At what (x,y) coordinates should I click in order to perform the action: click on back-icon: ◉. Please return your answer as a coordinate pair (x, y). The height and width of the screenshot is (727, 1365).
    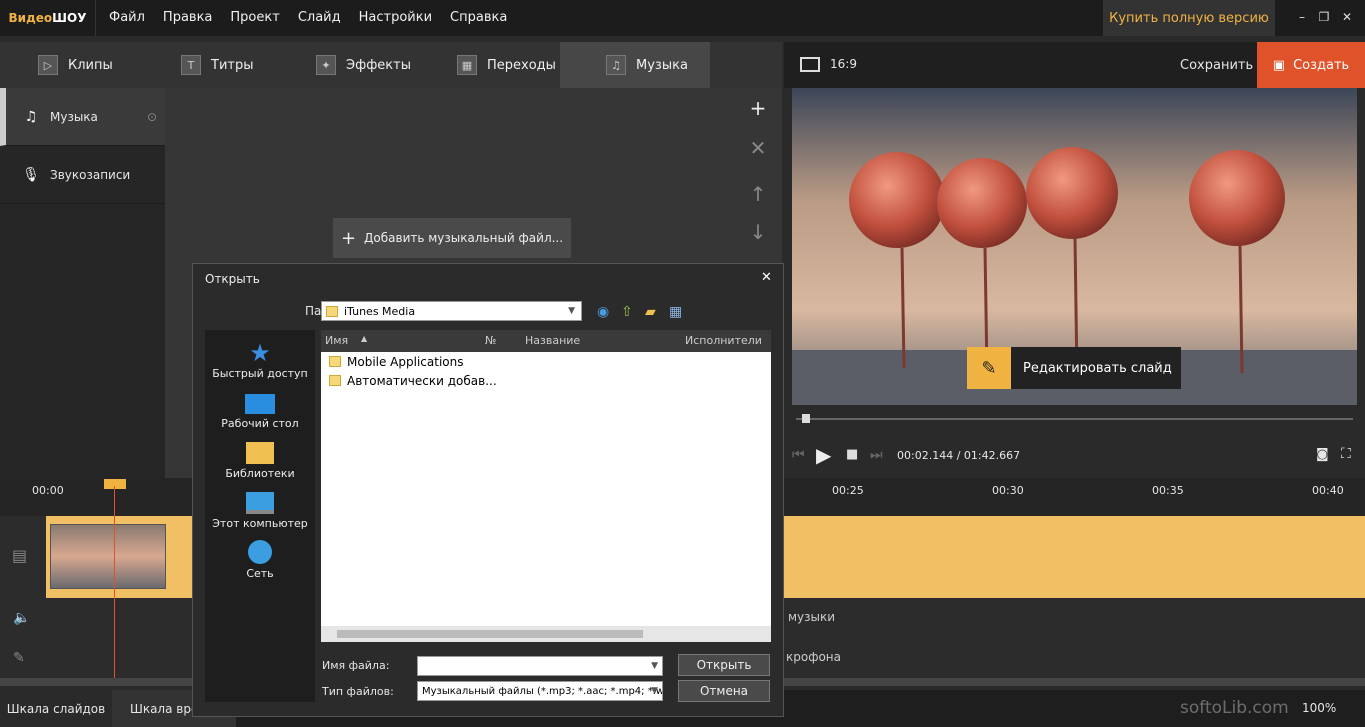
    Looking at the image, I should click on (603, 312).